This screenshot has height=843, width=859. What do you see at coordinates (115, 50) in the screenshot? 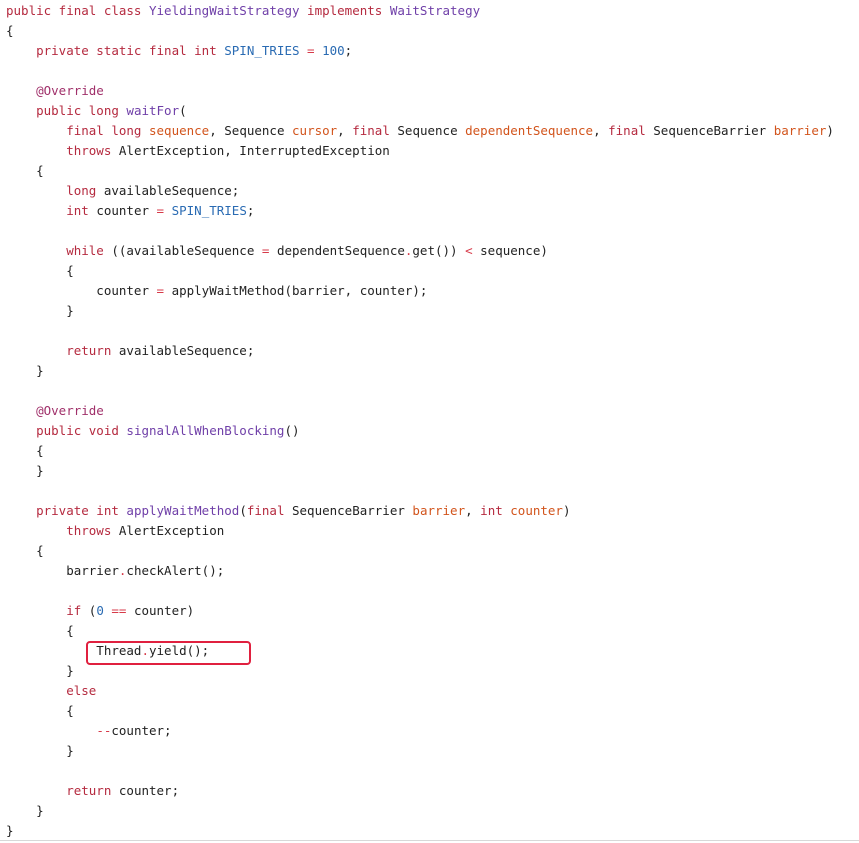
I see `code-token: private static final int` at bounding box center [115, 50].